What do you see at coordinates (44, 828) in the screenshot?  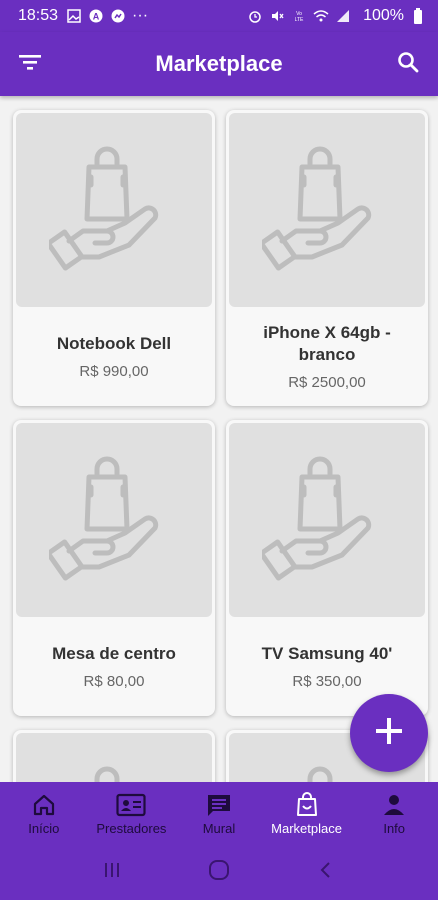 I see `nav-label: Início` at bounding box center [44, 828].